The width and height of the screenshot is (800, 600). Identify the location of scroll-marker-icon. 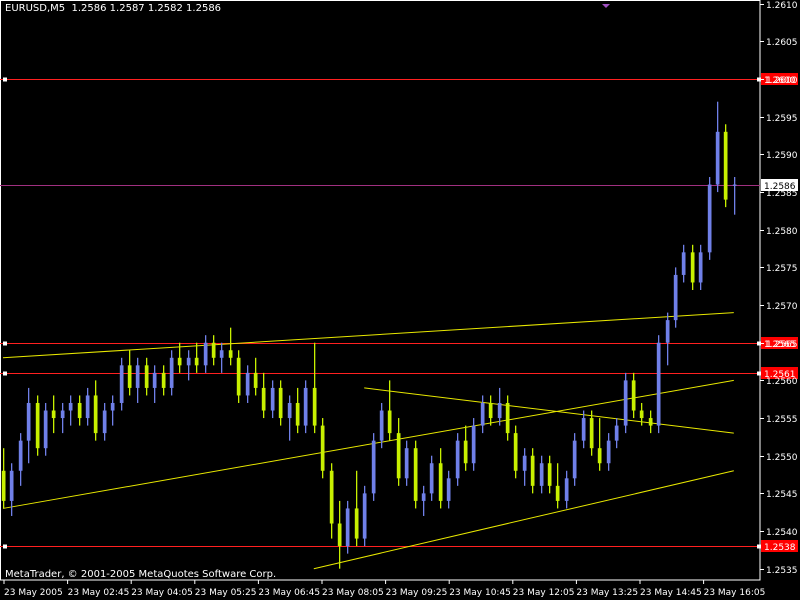
(606, 6).